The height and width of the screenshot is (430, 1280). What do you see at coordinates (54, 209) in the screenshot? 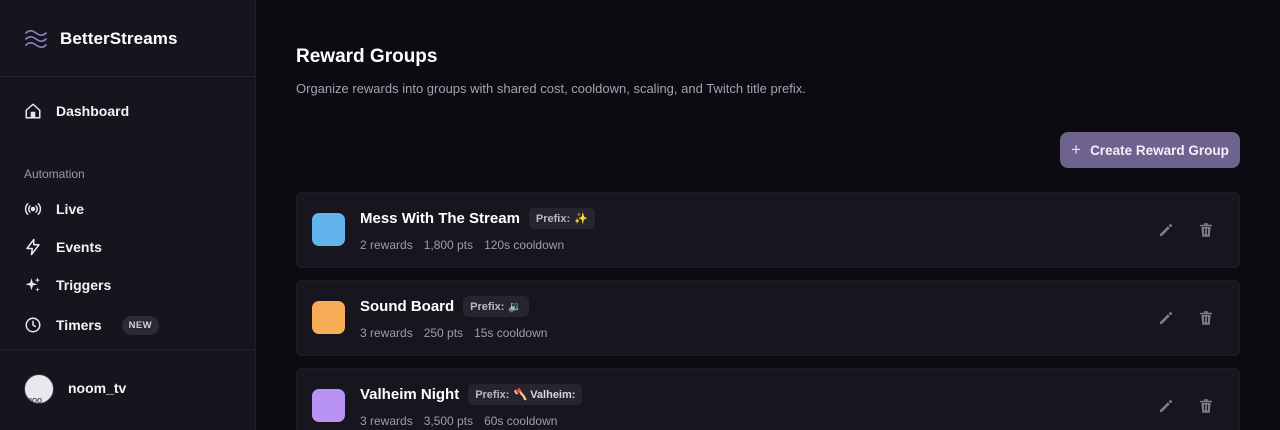
I see `sidebar-item-live: Live` at bounding box center [54, 209].